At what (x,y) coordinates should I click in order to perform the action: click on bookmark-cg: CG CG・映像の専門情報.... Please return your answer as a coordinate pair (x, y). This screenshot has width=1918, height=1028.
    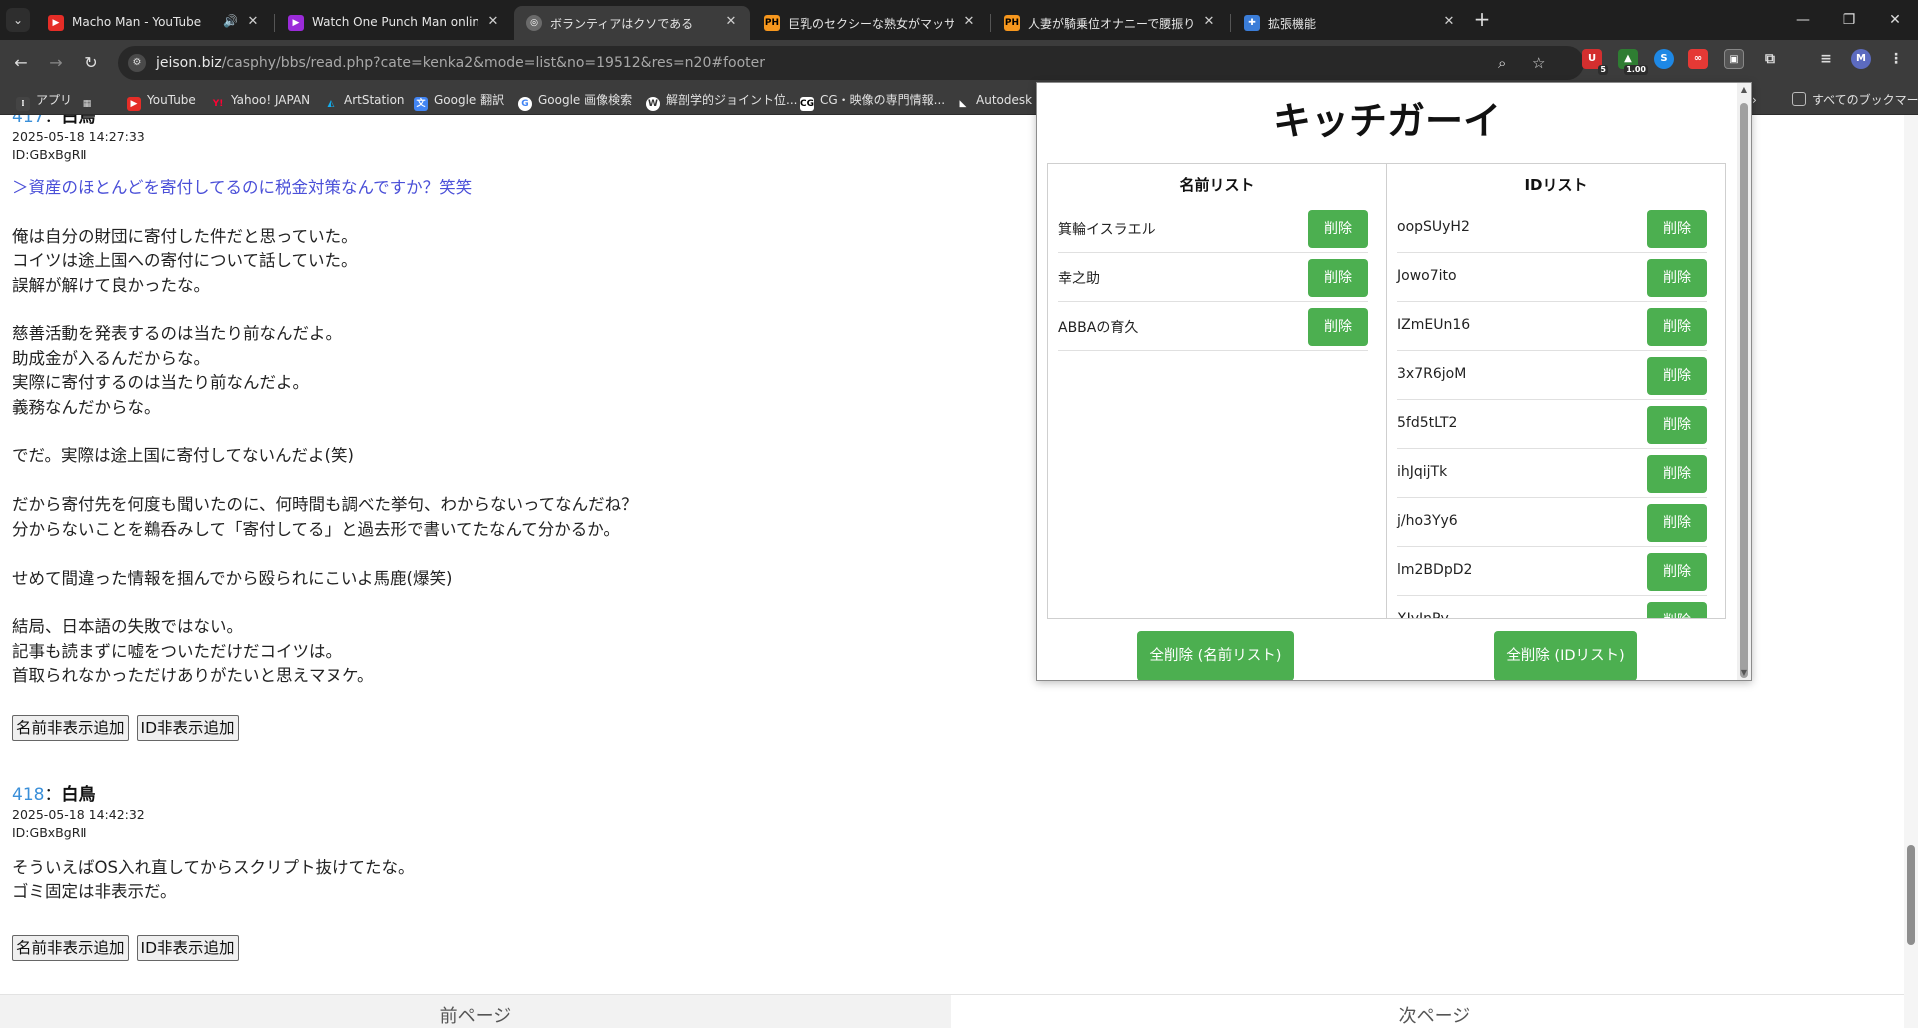
    Looking at the image, I should click on (872, 101).